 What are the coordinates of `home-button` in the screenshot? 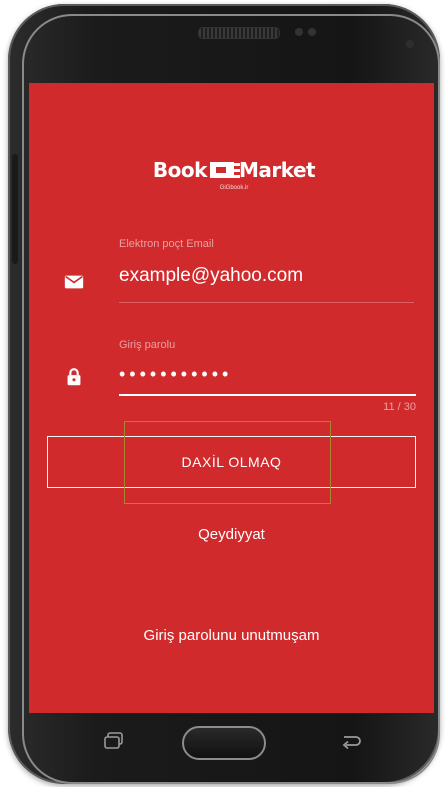 It's located at (224, 743).